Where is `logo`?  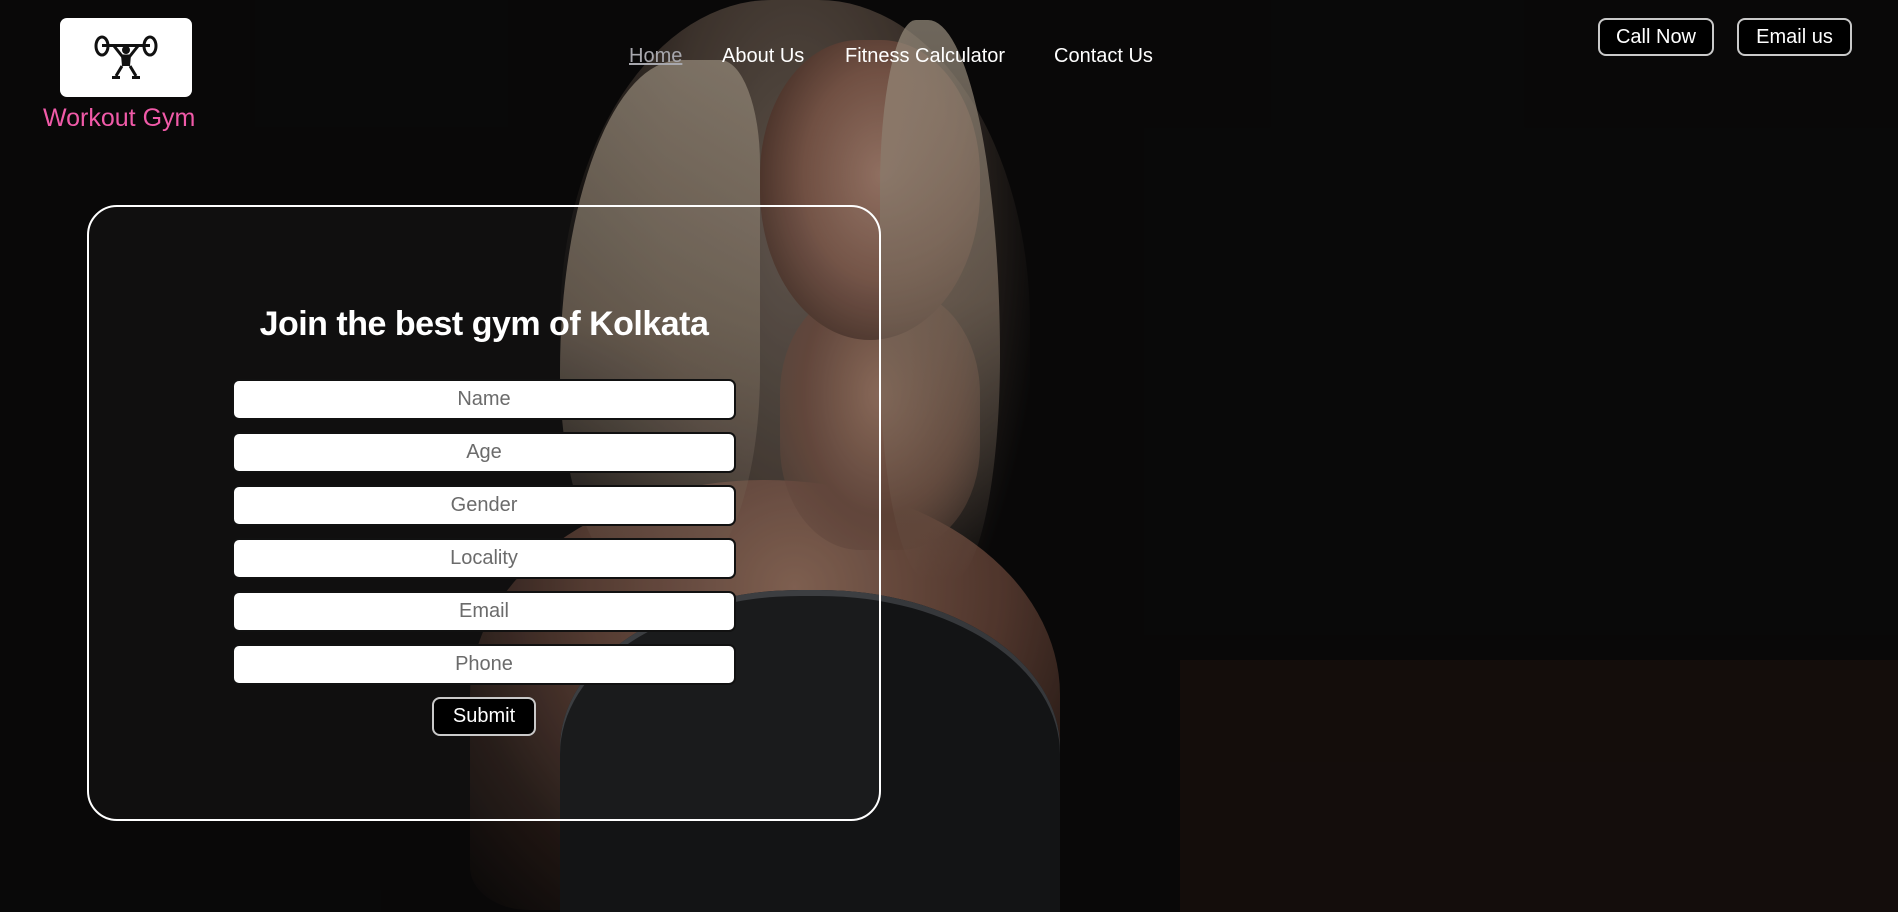
logo is located at coordinates (126, 57).